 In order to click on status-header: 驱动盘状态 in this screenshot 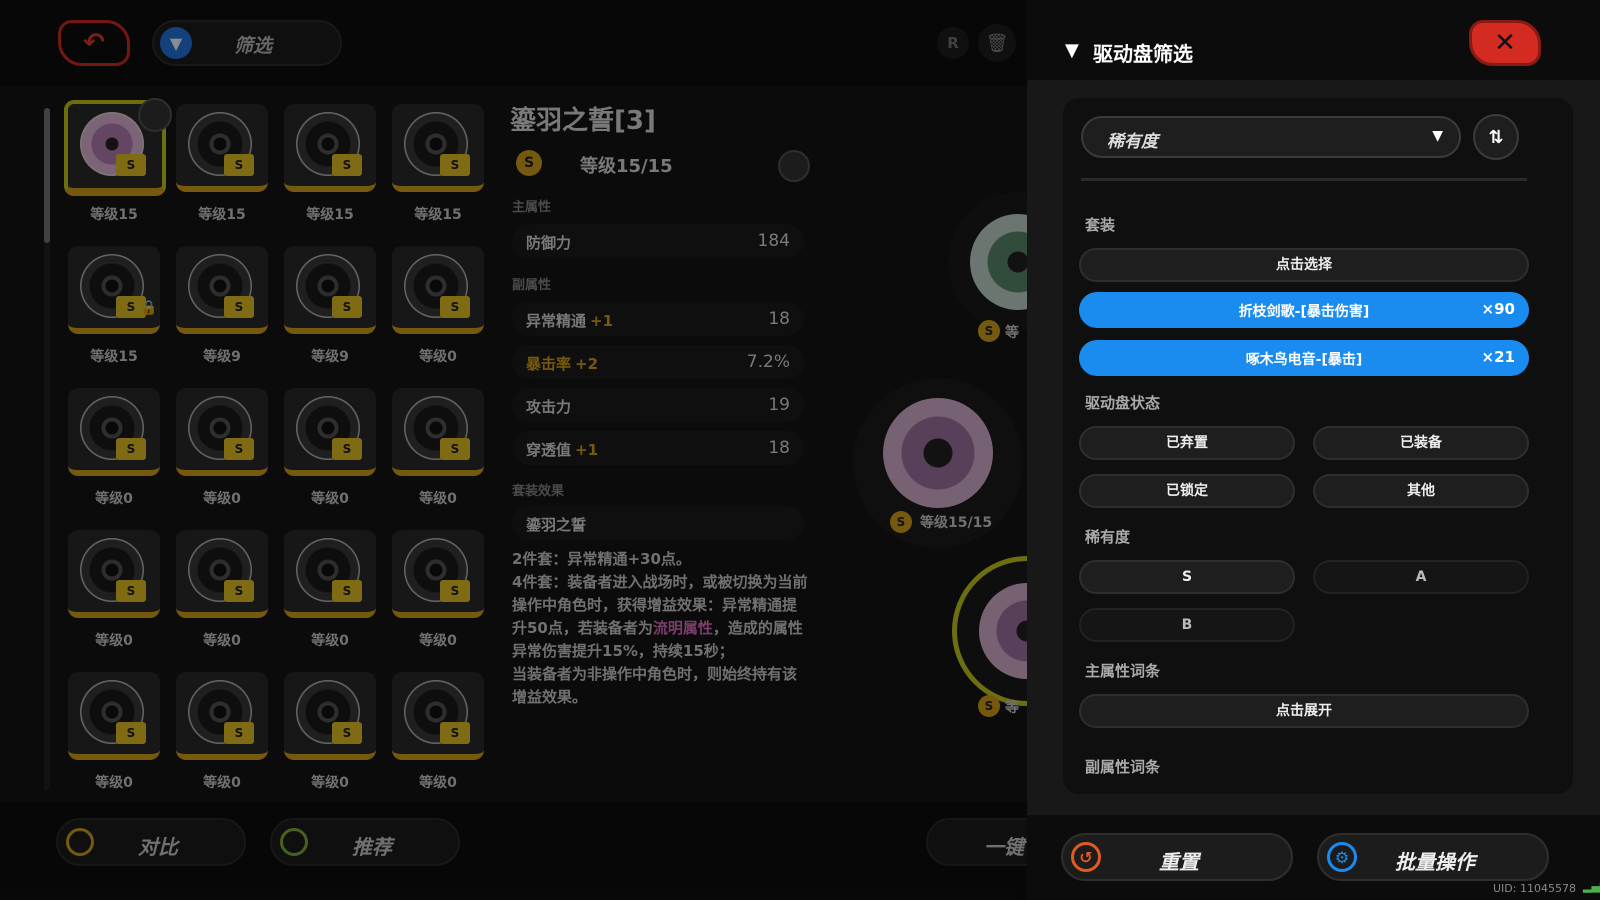, I will do `click(1123, 403)`.